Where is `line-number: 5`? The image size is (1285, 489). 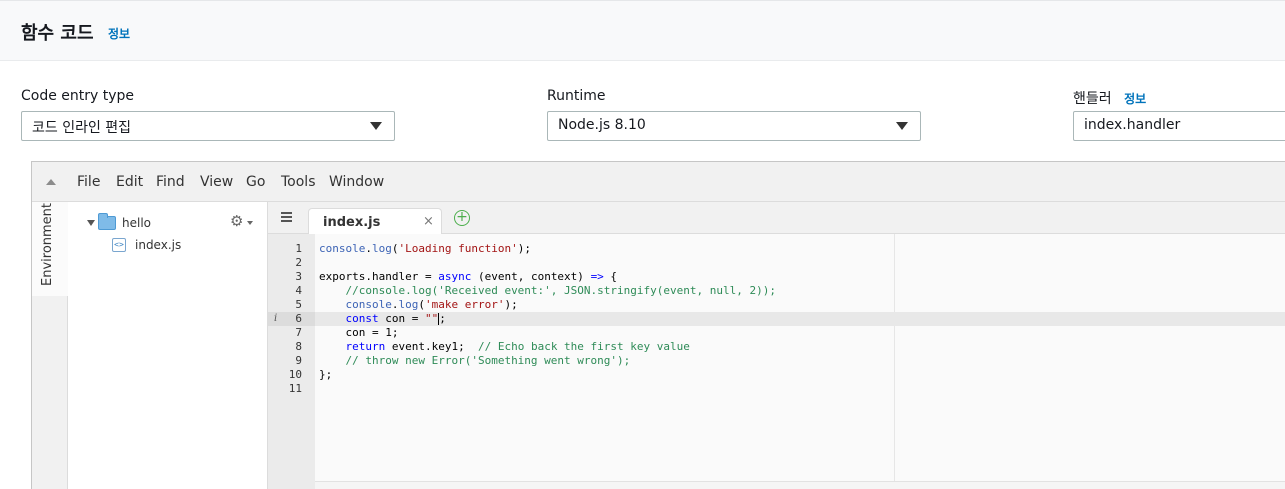 line-number: 5 is located at coordinates (298, 304).